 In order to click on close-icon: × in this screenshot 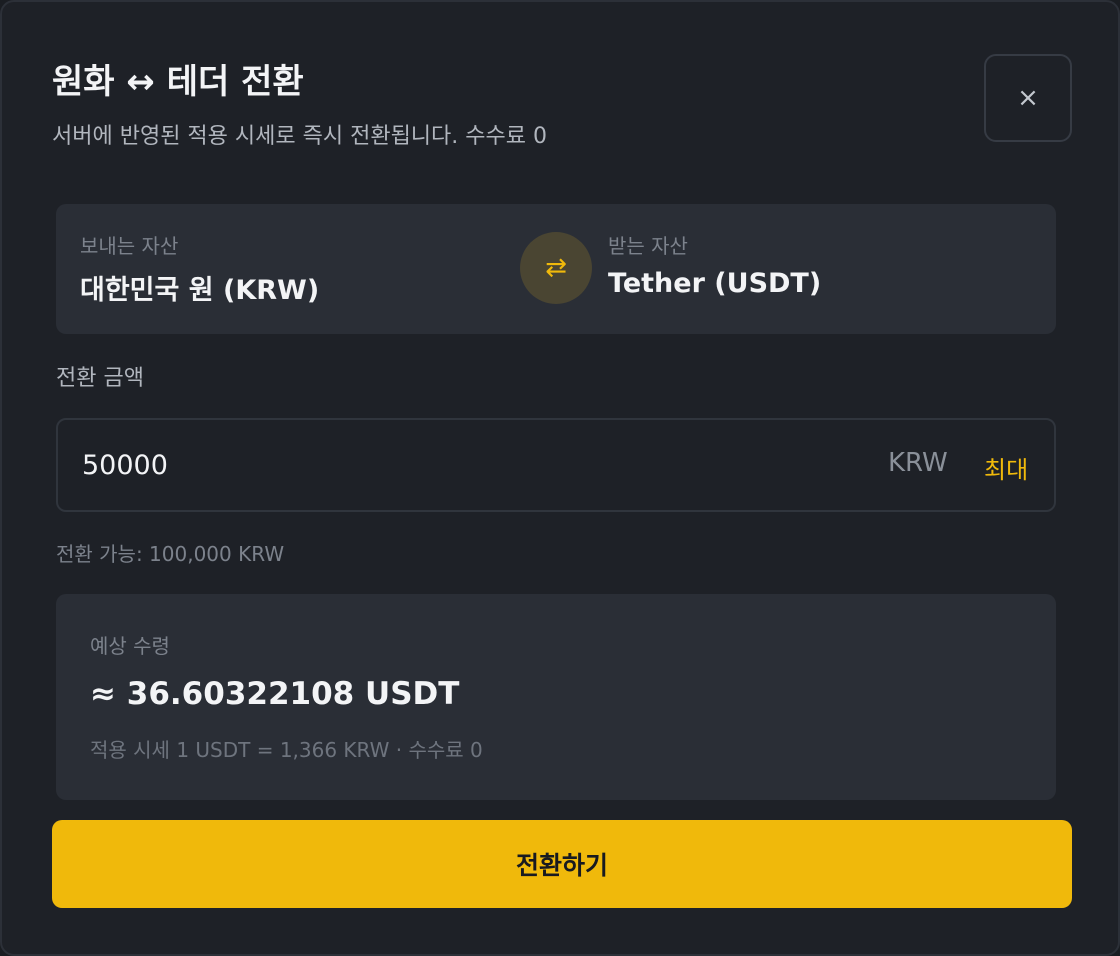, I will do `click(1028, 98)`.